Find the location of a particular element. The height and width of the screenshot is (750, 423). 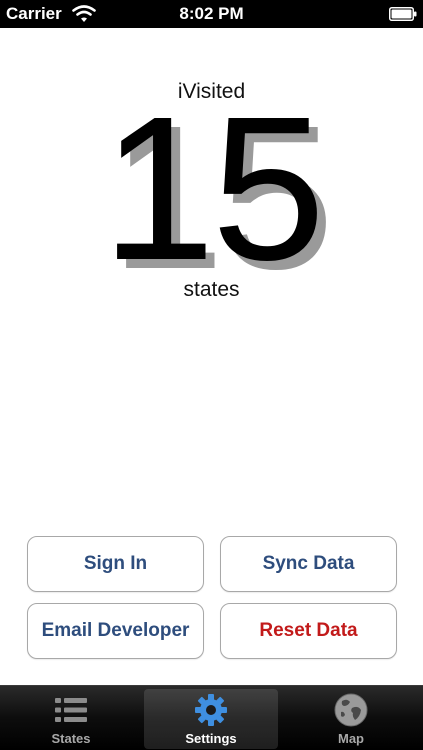

status-bar: Carrier 8:02 PM is located at coordinates (211, 14).